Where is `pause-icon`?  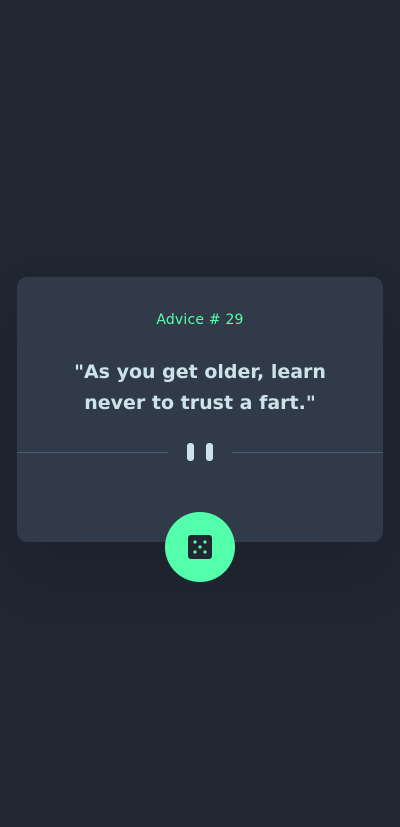
pause-icon is located at coordinates (200, 452).